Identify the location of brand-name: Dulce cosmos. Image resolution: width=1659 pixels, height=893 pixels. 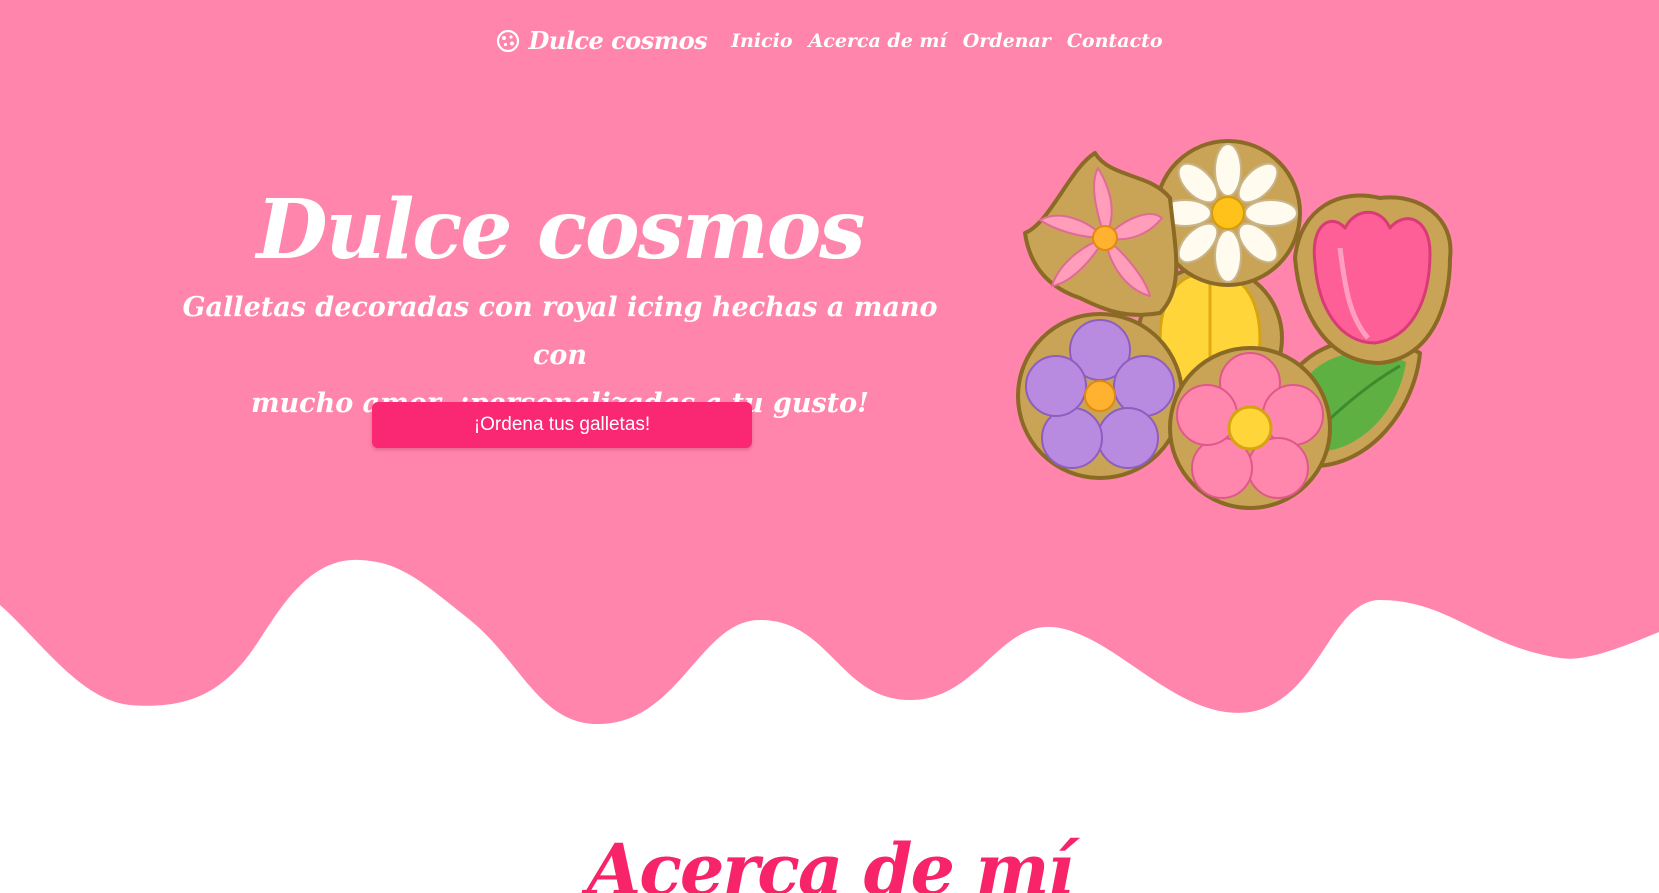
(618, 40).